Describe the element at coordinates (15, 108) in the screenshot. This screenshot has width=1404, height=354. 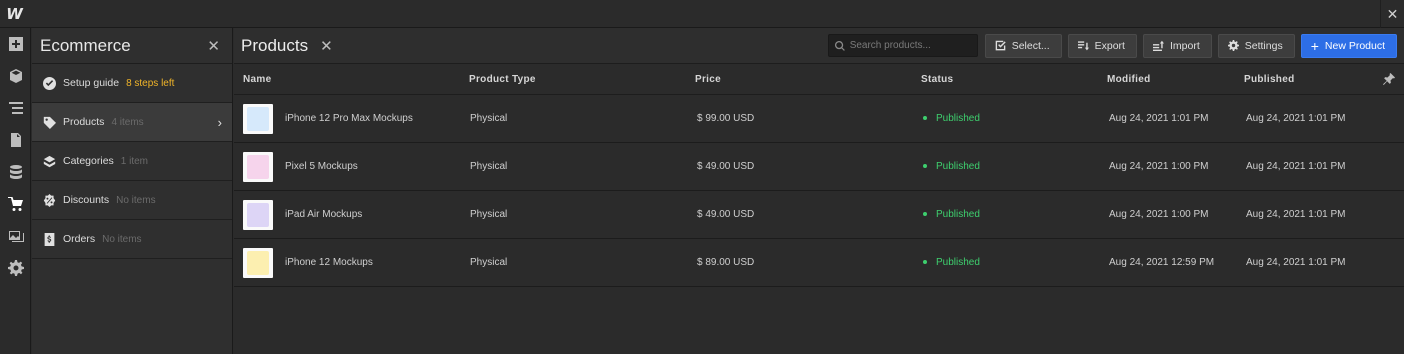
I see `navigator-icon` at that location.